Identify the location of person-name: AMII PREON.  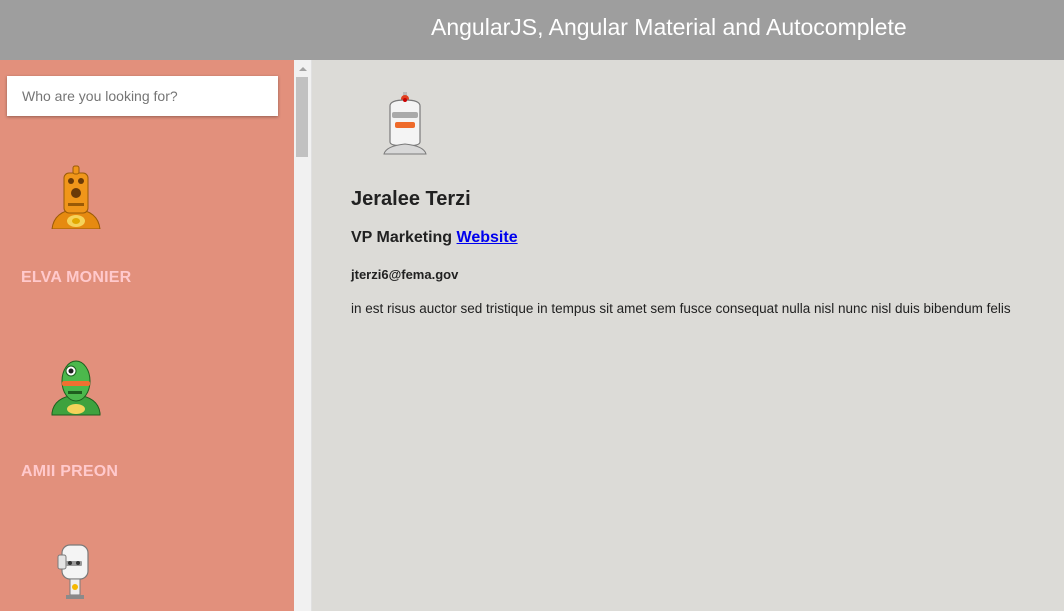
(70, 471).